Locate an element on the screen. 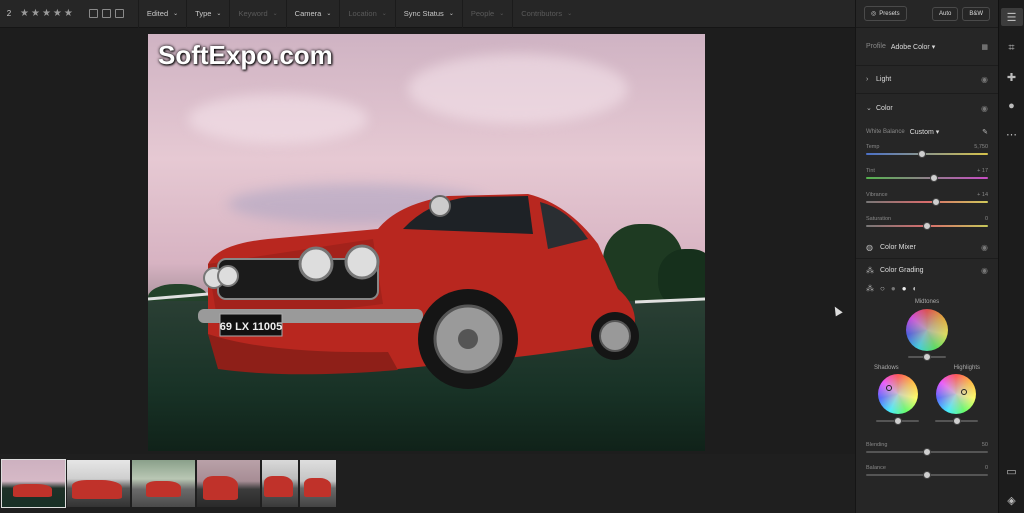 The image size is (1024, 513). eyedropper-icon: ✎ is located at coordinates (985, 132).